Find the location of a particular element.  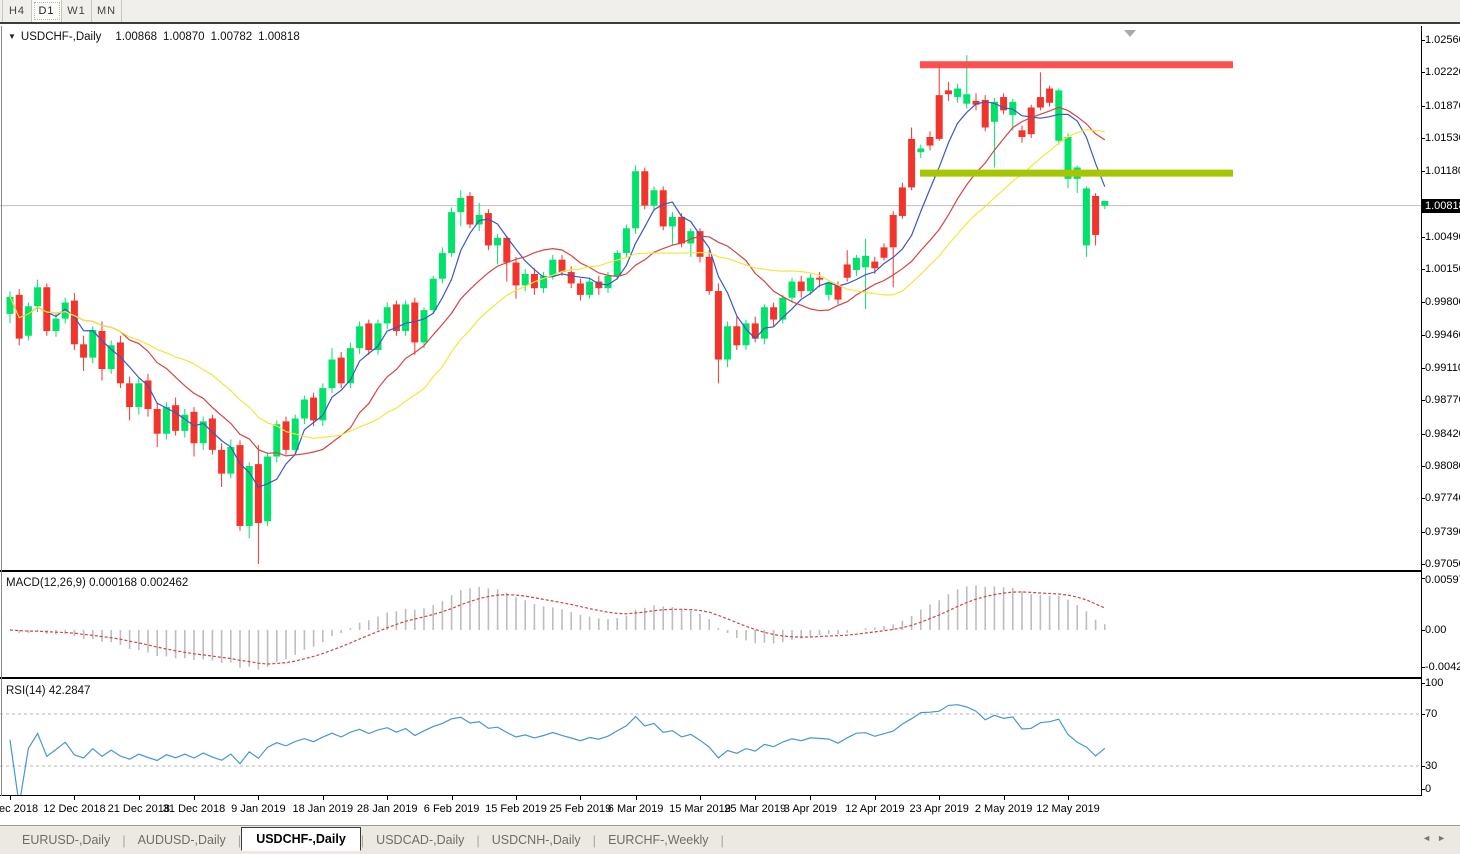

date-tick-label: 15 Feb 2019 is located at coordinates (516, 809).